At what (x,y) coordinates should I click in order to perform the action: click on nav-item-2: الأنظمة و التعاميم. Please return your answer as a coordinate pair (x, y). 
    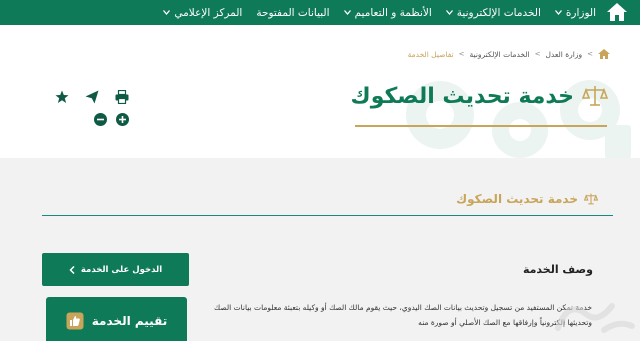
    Looking at the image, I should click on (387, 12).